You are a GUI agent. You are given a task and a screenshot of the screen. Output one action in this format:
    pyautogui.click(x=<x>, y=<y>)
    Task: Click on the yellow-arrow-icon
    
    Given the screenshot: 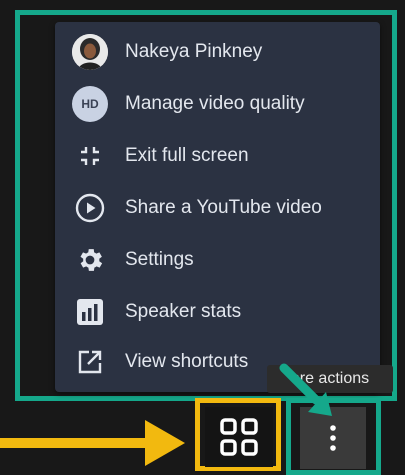 What is the action you would take?
    pyautogui.click(x=92, y=443)
    